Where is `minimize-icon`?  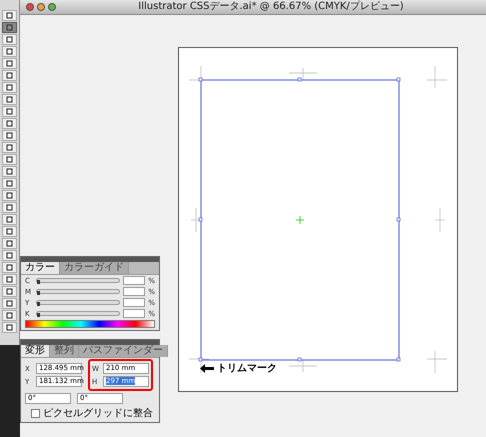 minimize-icon is located at coordinates (41, 7).